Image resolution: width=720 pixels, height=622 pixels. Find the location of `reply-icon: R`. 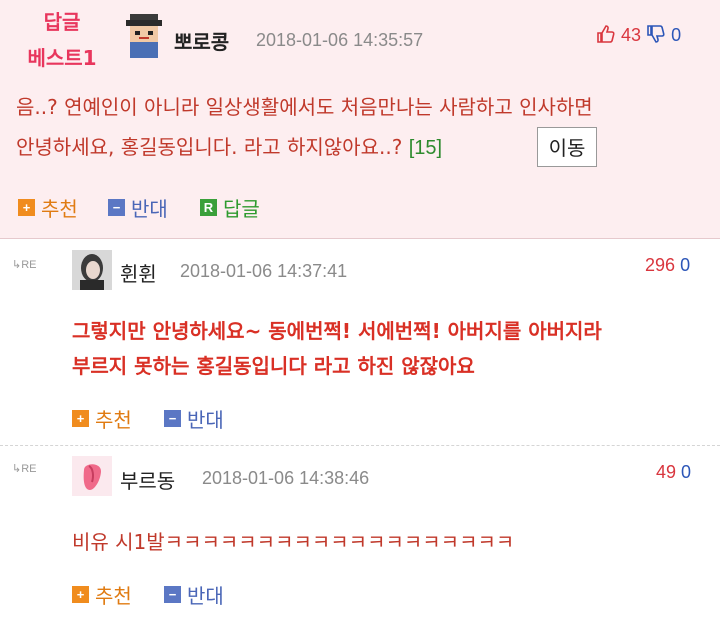

reply-icon: R is located at coordinates (208, 207).